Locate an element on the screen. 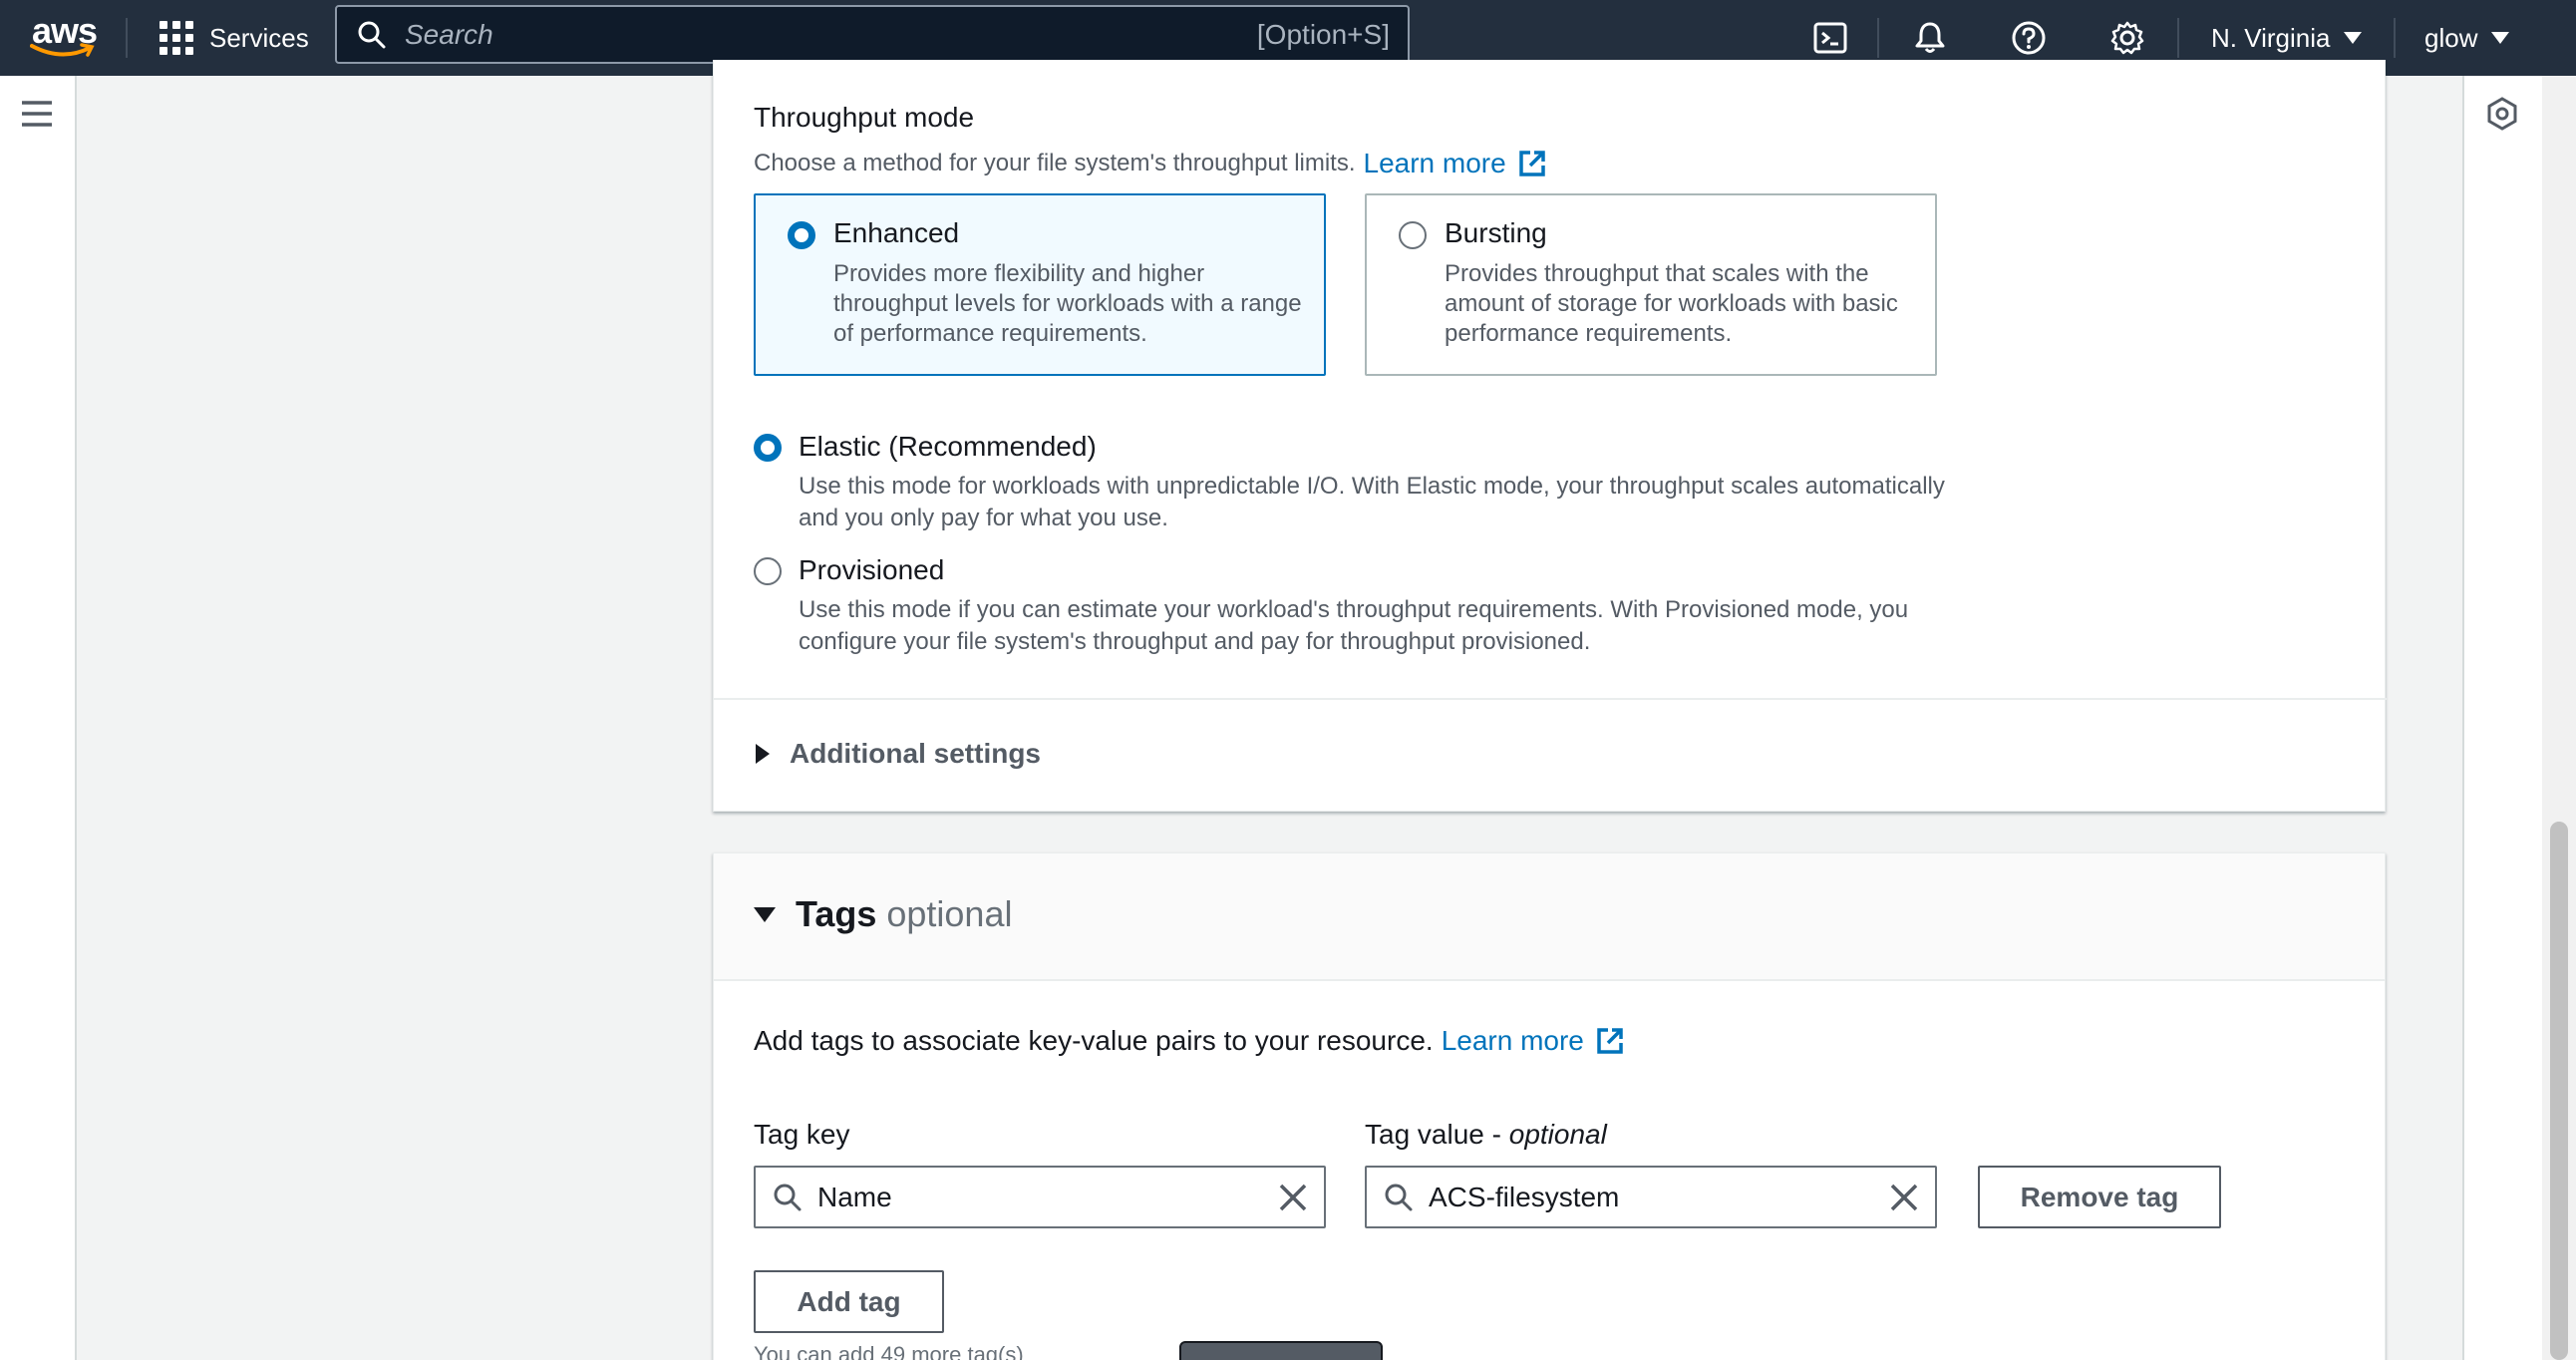  radio-enhanced is located at coordinates (801, 235).